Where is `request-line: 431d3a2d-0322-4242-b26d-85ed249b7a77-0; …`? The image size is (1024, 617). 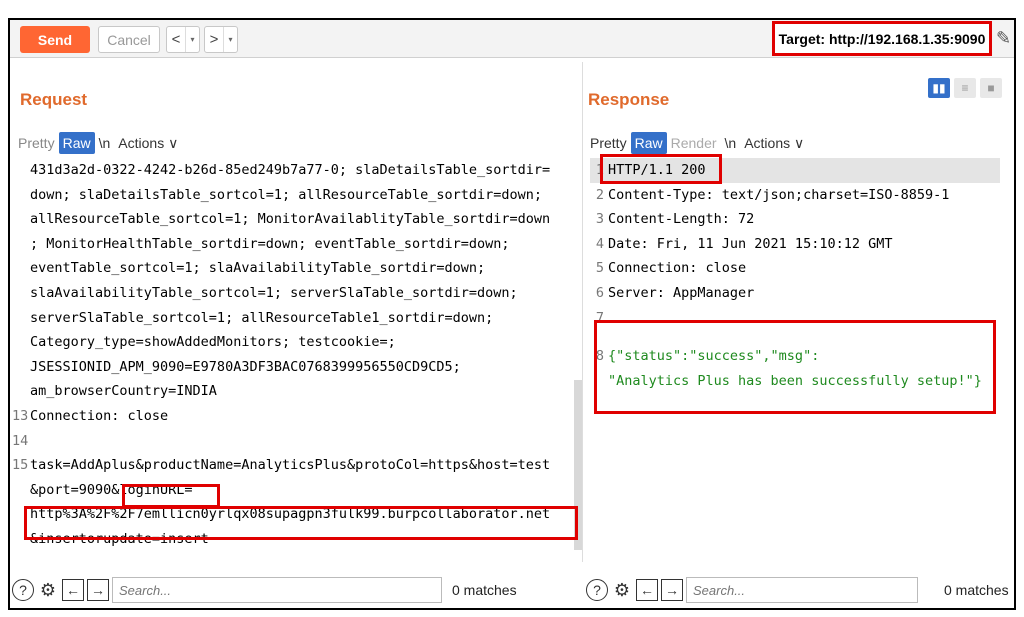 request-line: 431d3a2d-0322-4242-b26d-85ed249b7a77-0; … is located at coordinates (290, 170).